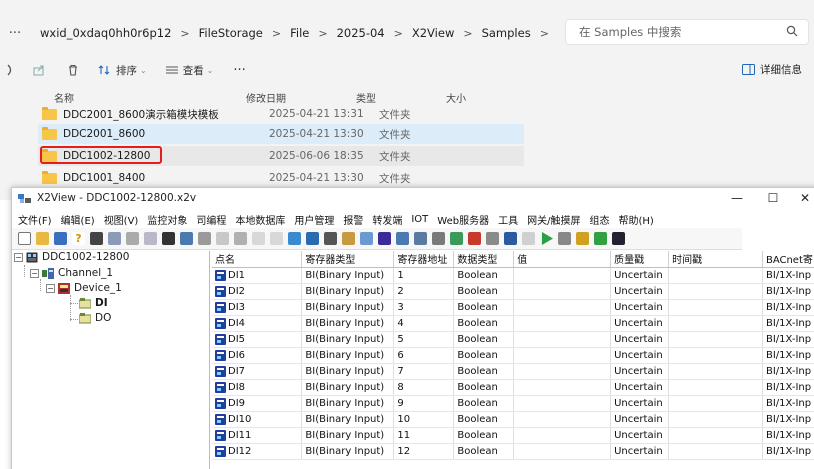  I want to click on column-header-data-type: 数据类型, so click(484, 259).